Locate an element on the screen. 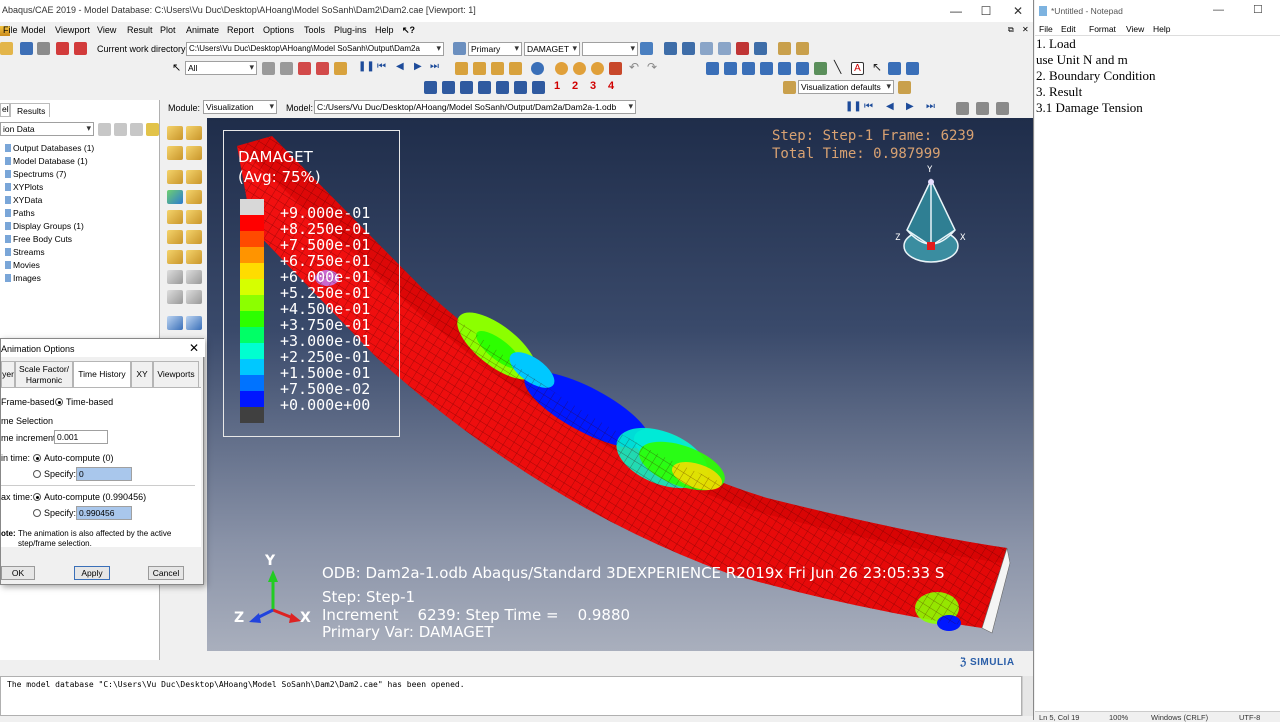 This screenshot has width=1280, height=722. notepad-menu-format: Format is located at coordinates (1102, 29).